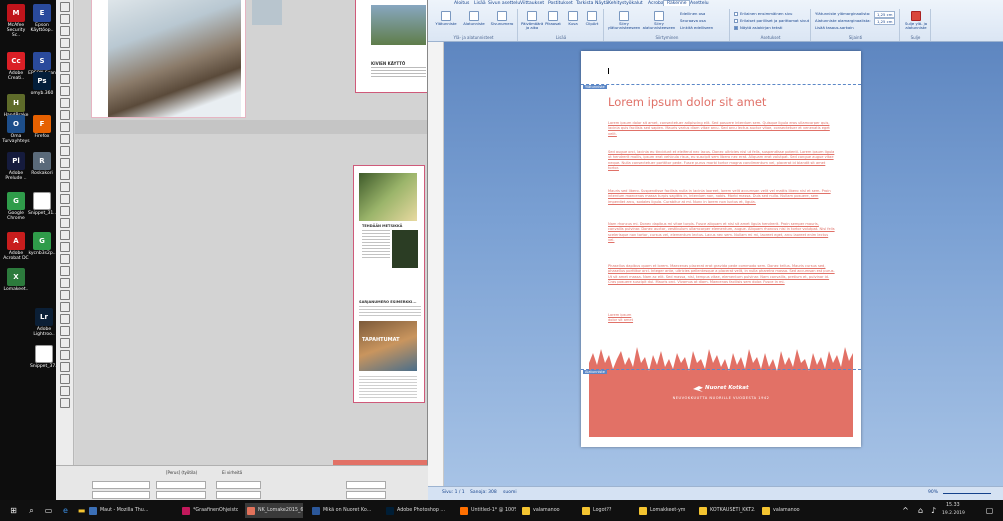 This screenshot has width=1003, height=521. Describe the element at coordinates (44, 357) in the screenshot. I see `desktop-icon-16: Snippet_37..` at that location.